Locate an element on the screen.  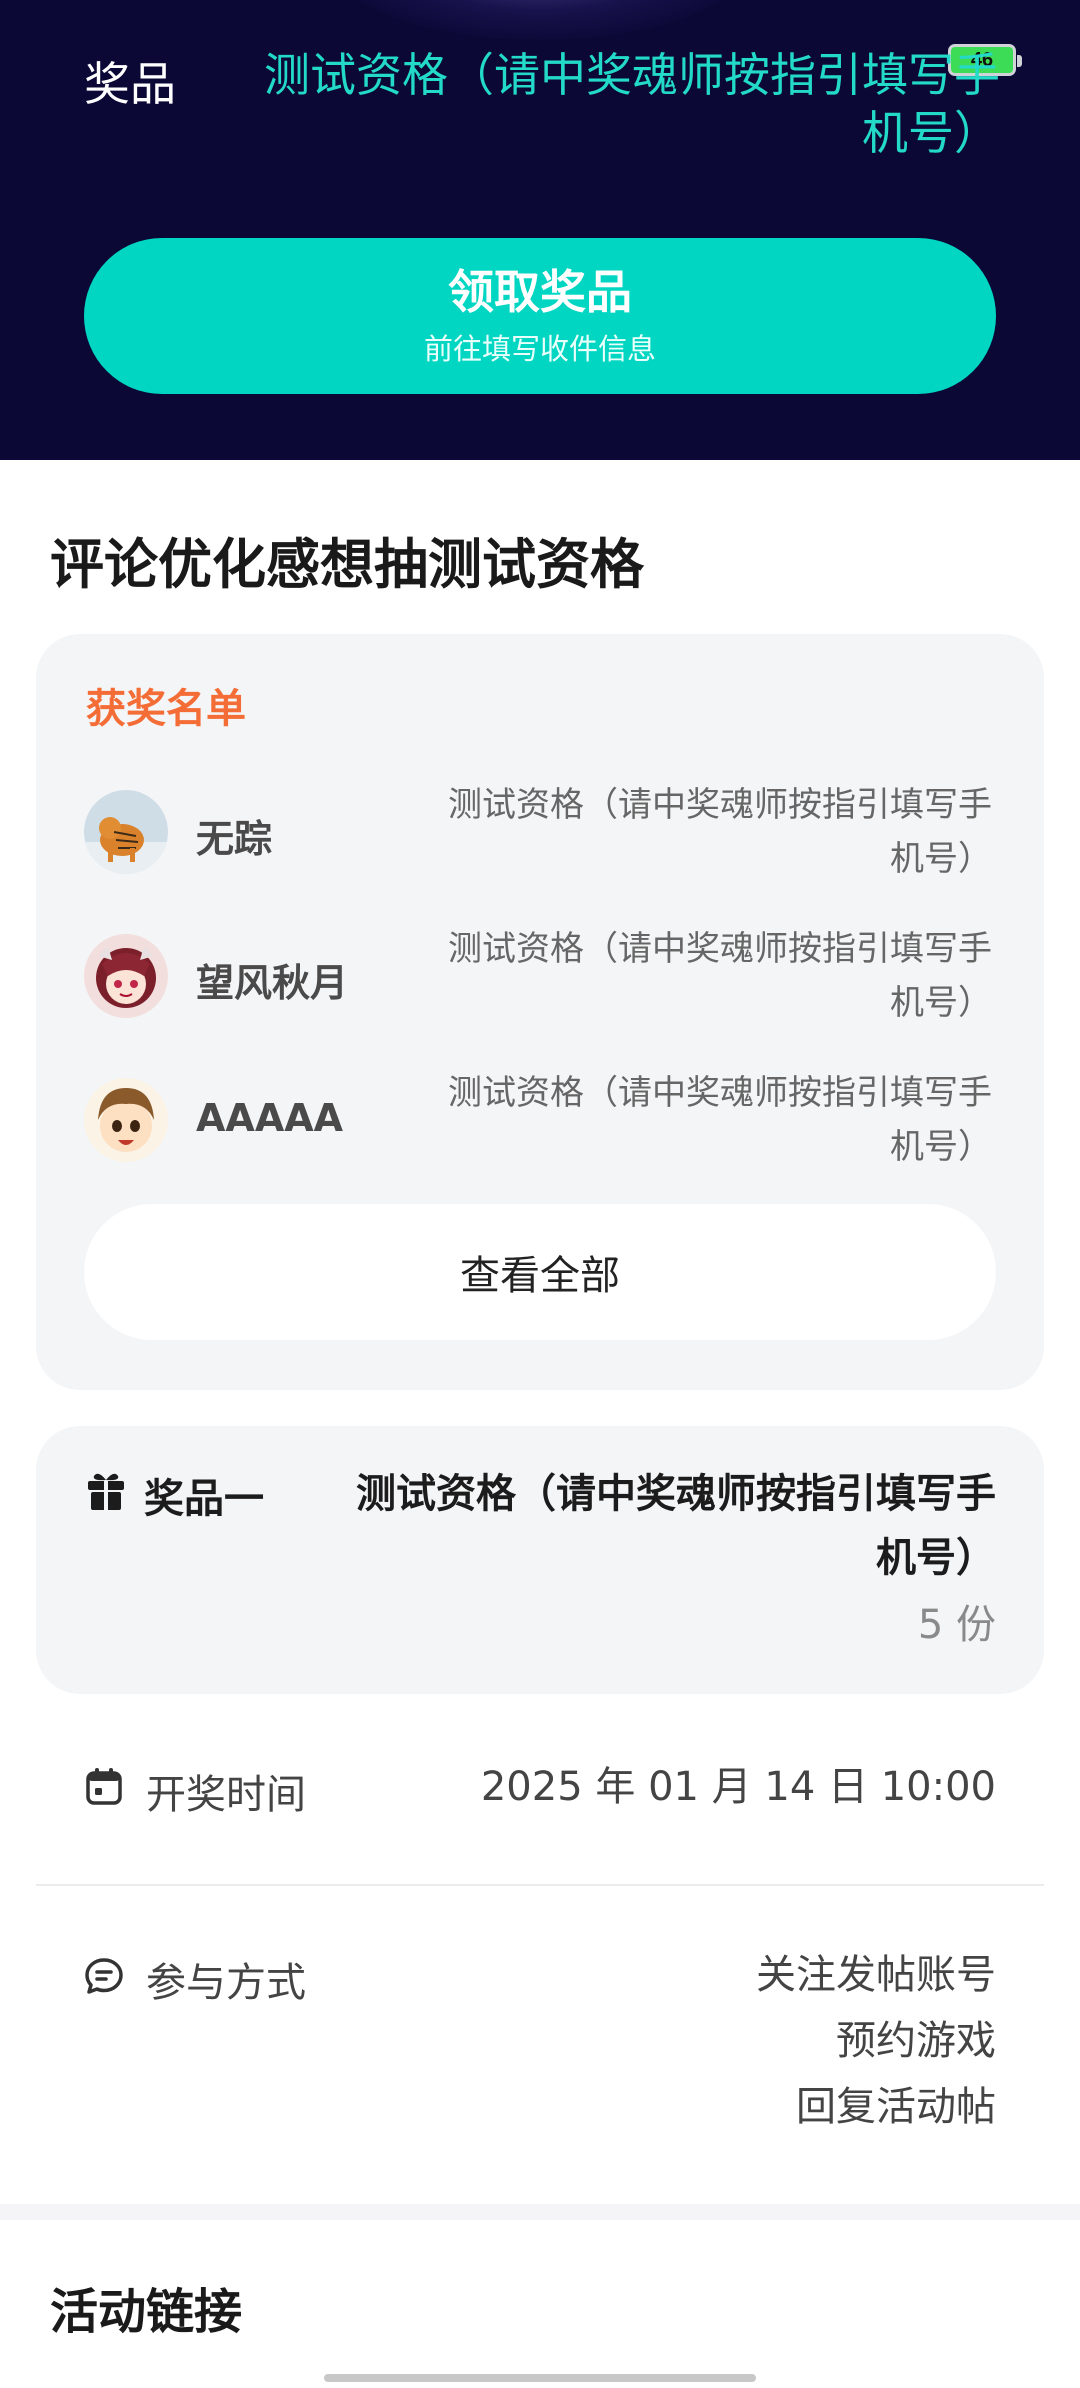
prize-name: 测试资格（请中奖魂师按指引填写手机号） is located at coordinates (632, 104).